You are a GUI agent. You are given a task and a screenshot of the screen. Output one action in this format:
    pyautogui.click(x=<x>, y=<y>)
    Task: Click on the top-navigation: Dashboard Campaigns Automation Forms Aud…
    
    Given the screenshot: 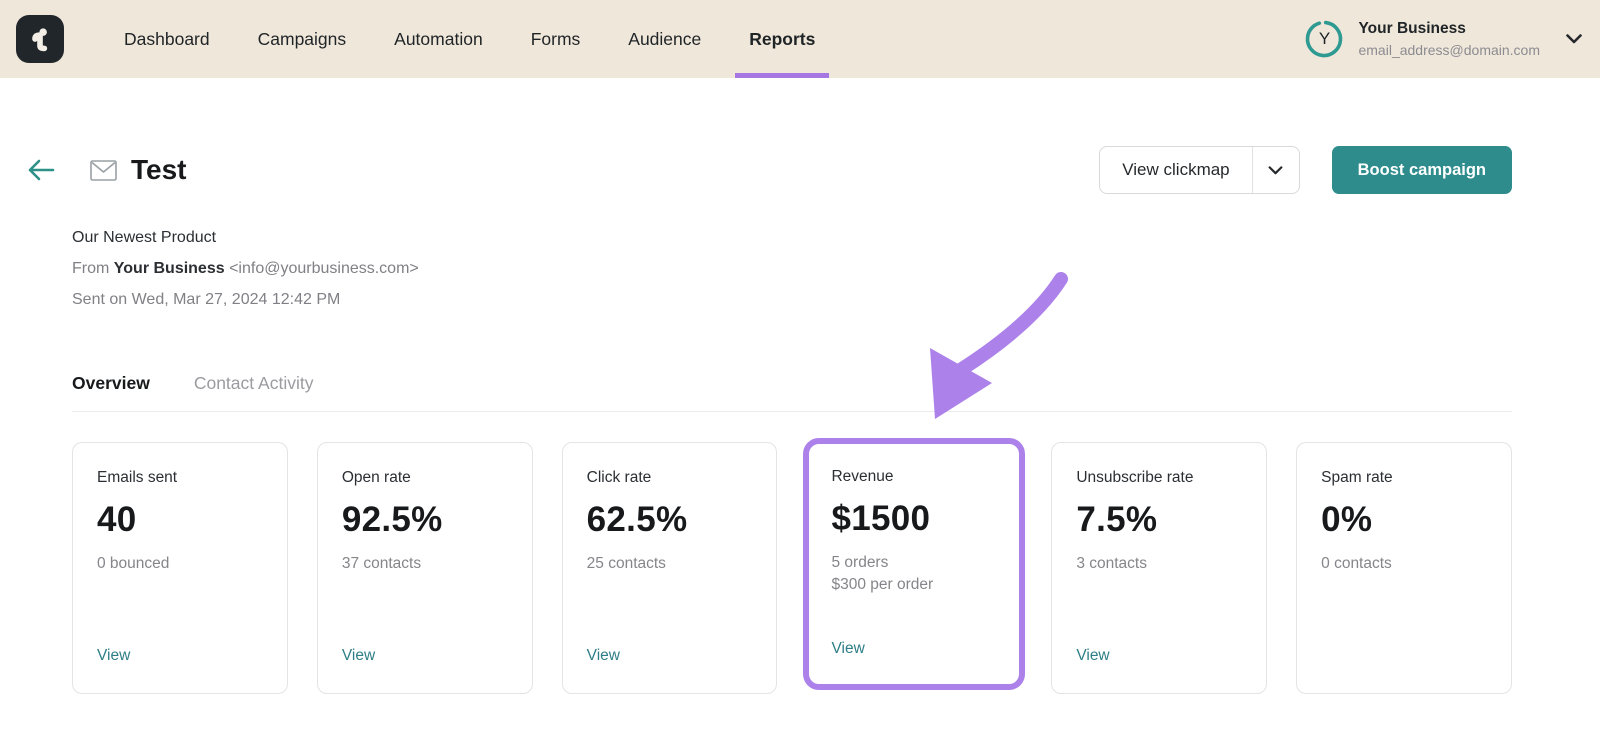 What is the action you would take?
    pyautogui.click(x=800, y=39)
    